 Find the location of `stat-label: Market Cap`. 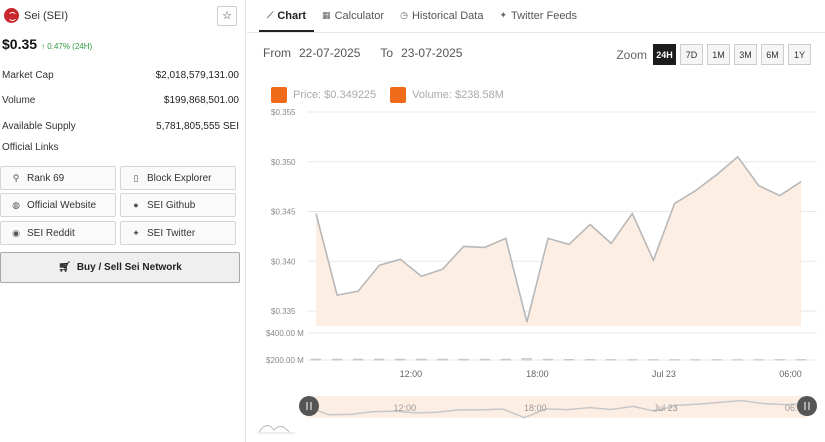

stat-label: Market Cap is located at coordinates (28, 75).